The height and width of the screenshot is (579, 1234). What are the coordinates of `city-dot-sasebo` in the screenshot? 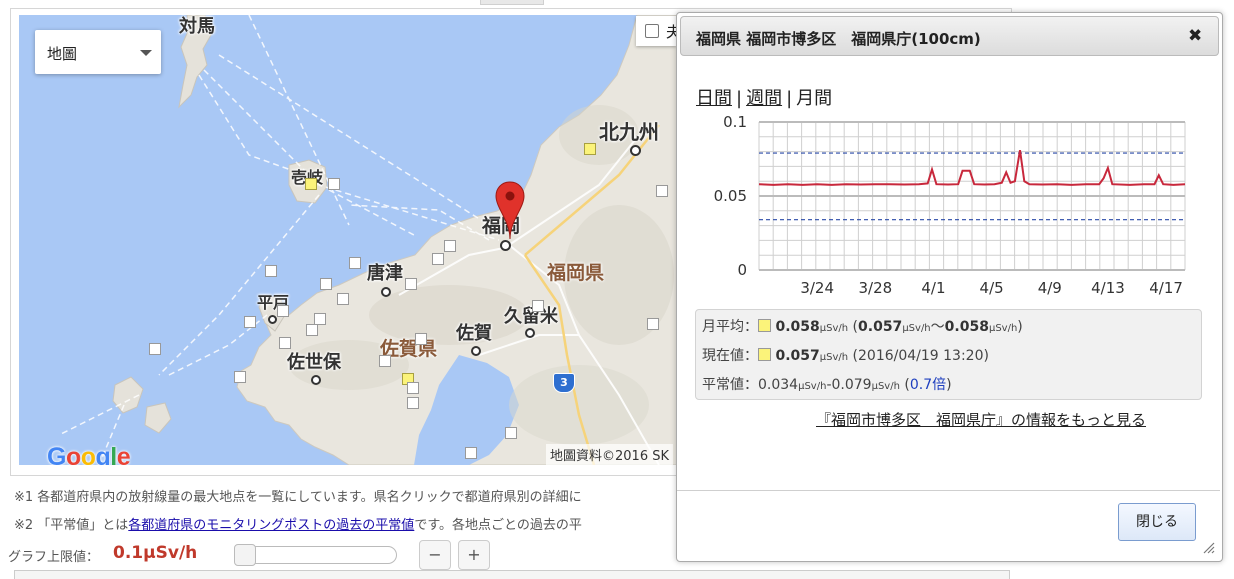 It's located at (316, 380).